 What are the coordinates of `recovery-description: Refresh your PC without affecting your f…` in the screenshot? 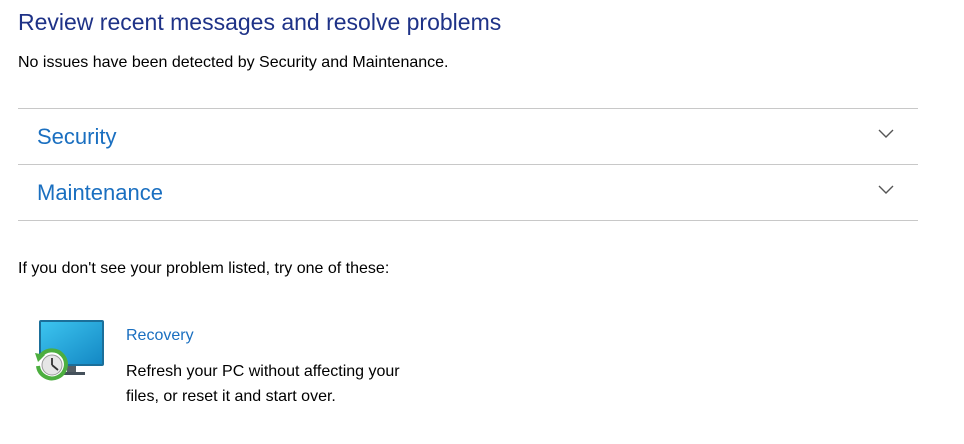 It's located at (263, 384).